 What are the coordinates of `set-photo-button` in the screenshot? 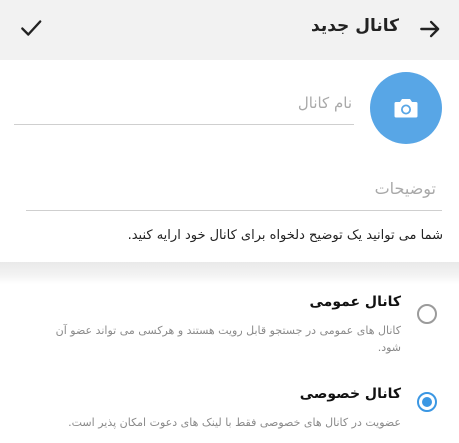 It's located at (406, 108).